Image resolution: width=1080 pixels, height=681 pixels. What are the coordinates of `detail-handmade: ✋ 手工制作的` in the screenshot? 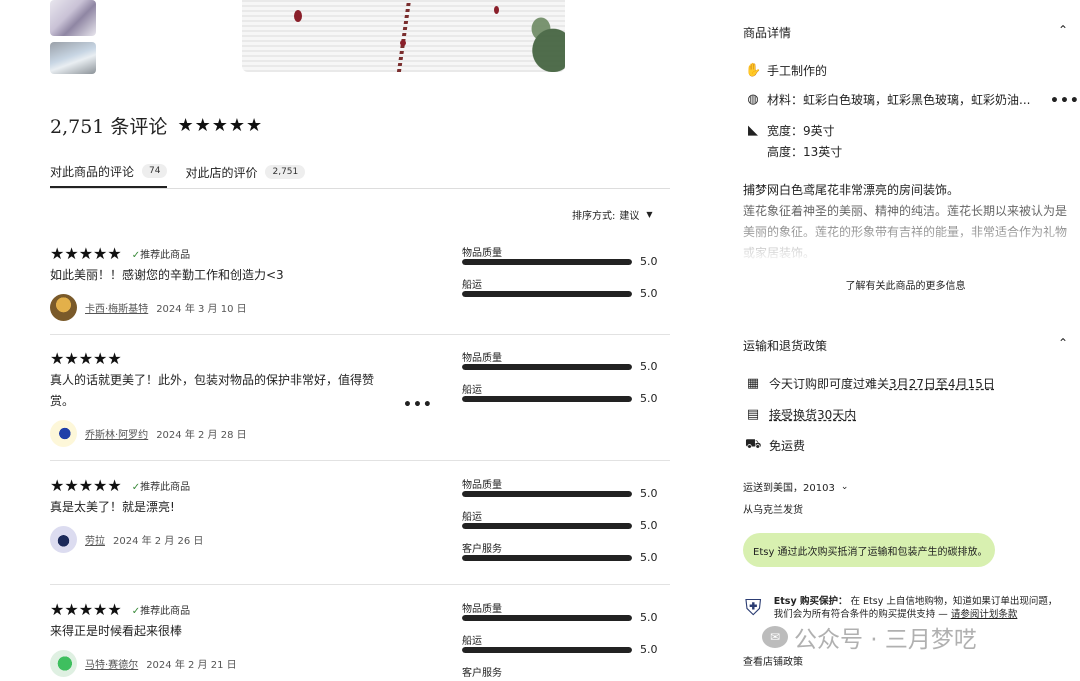 It's located at (786, 70).